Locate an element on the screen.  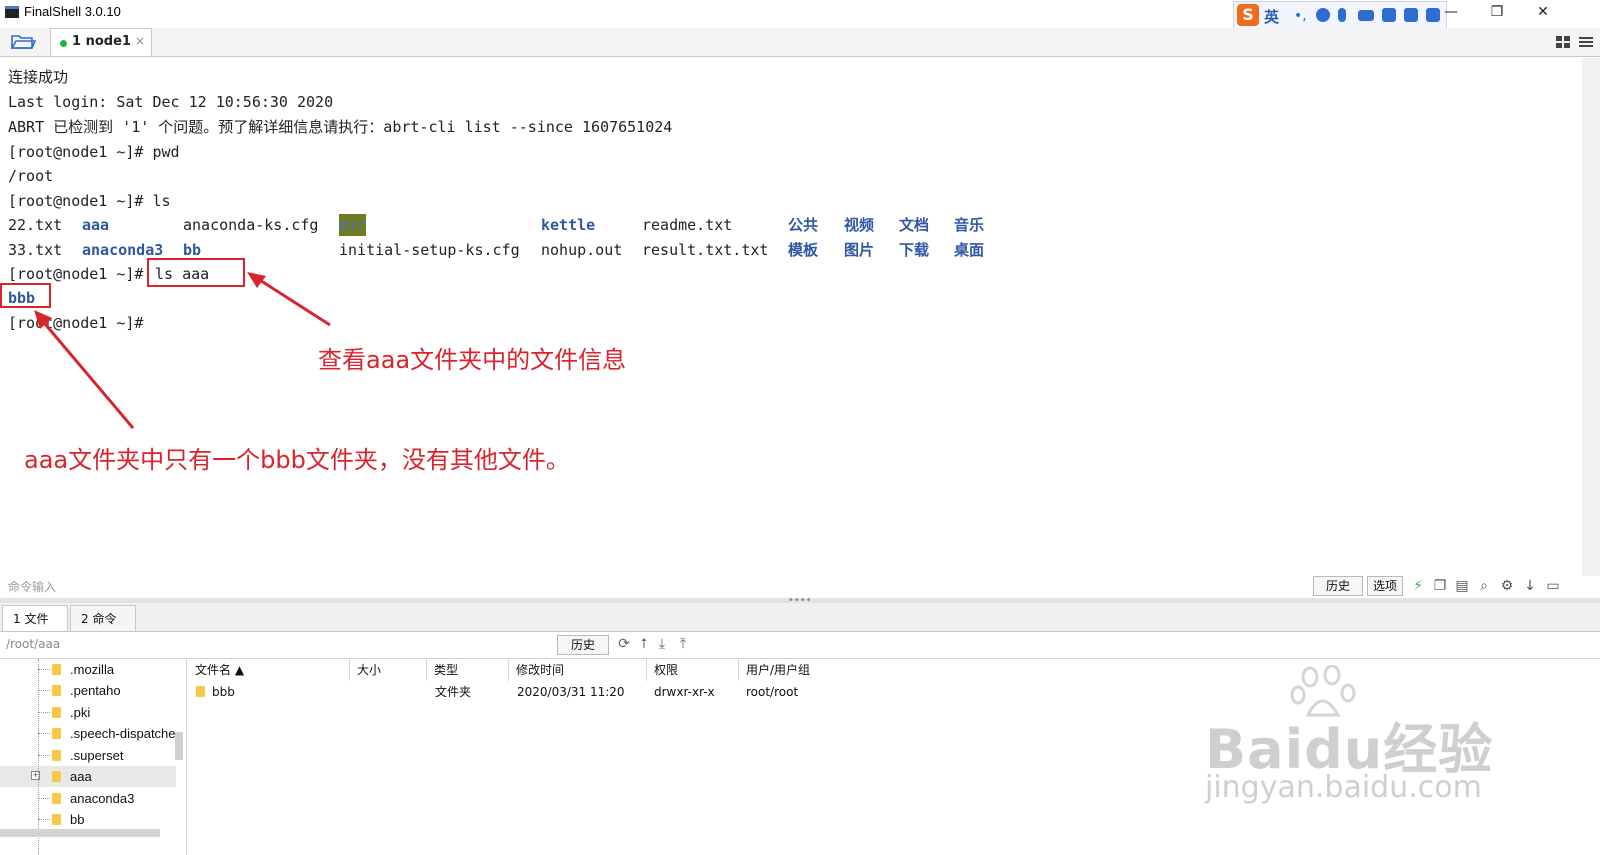
grid-layout-icon is located at coordinates (1563, 42).